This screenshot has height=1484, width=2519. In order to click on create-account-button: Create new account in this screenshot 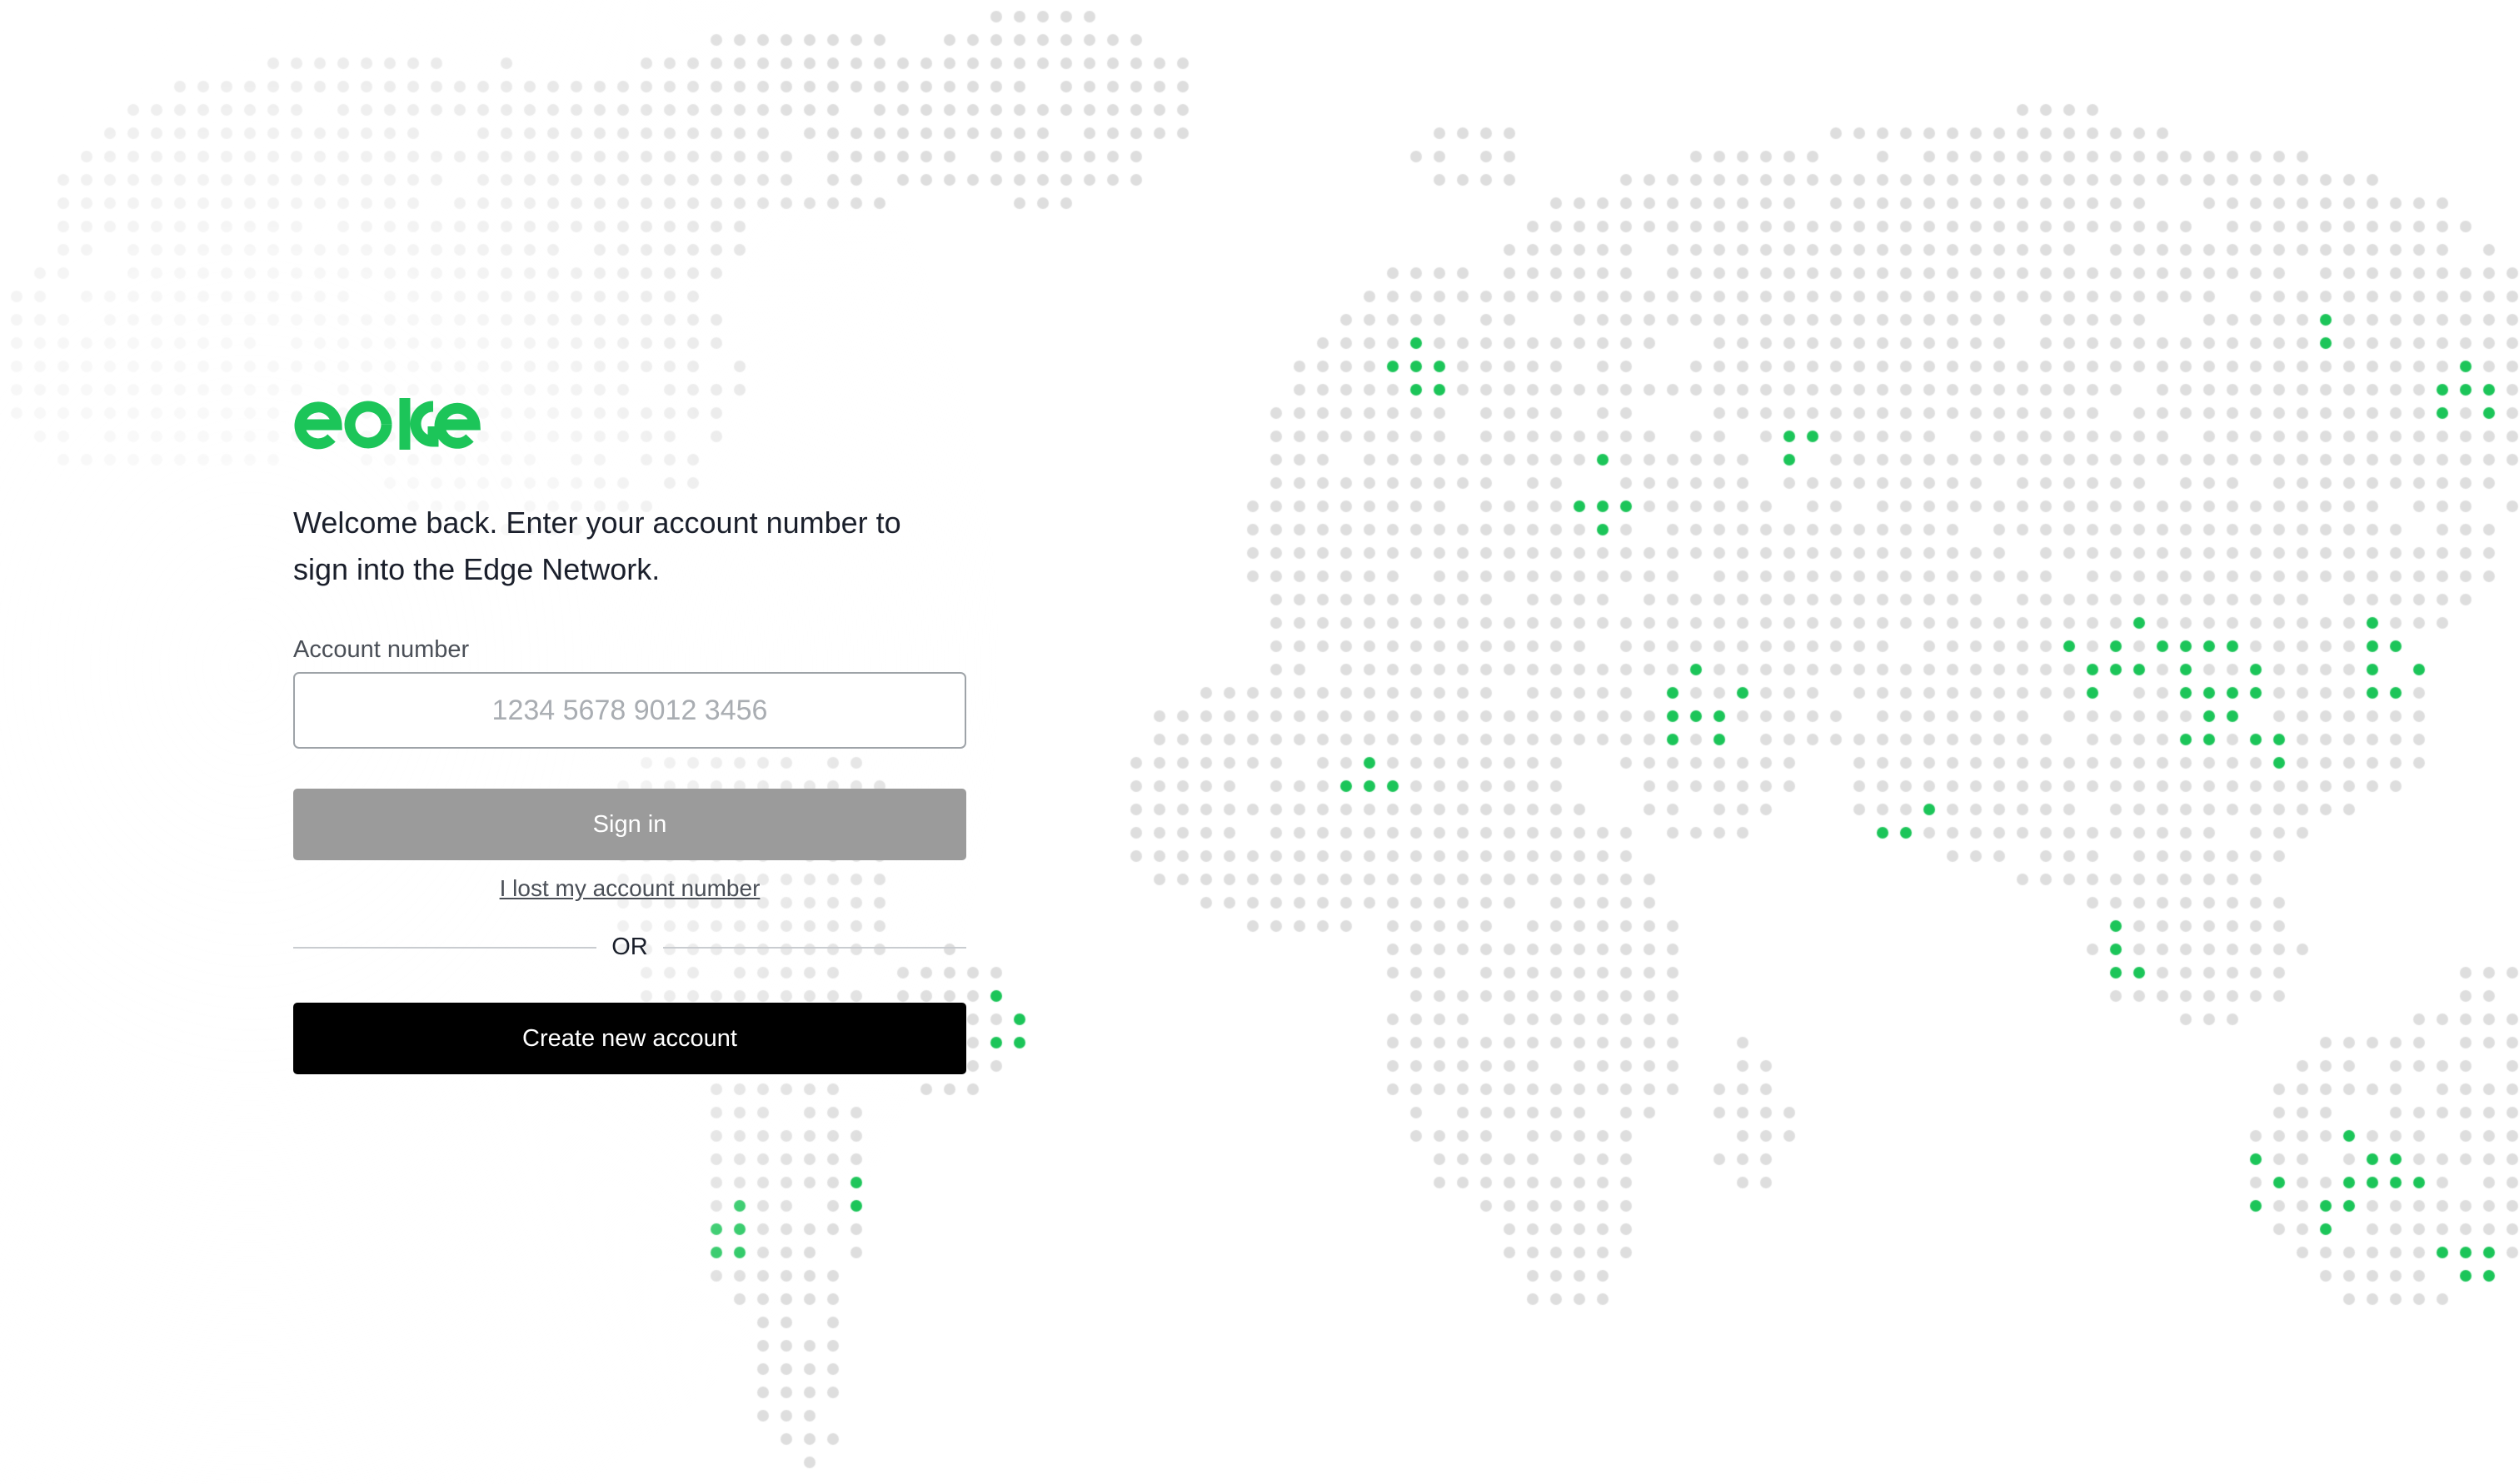, I will do `click(629, 1038)`.